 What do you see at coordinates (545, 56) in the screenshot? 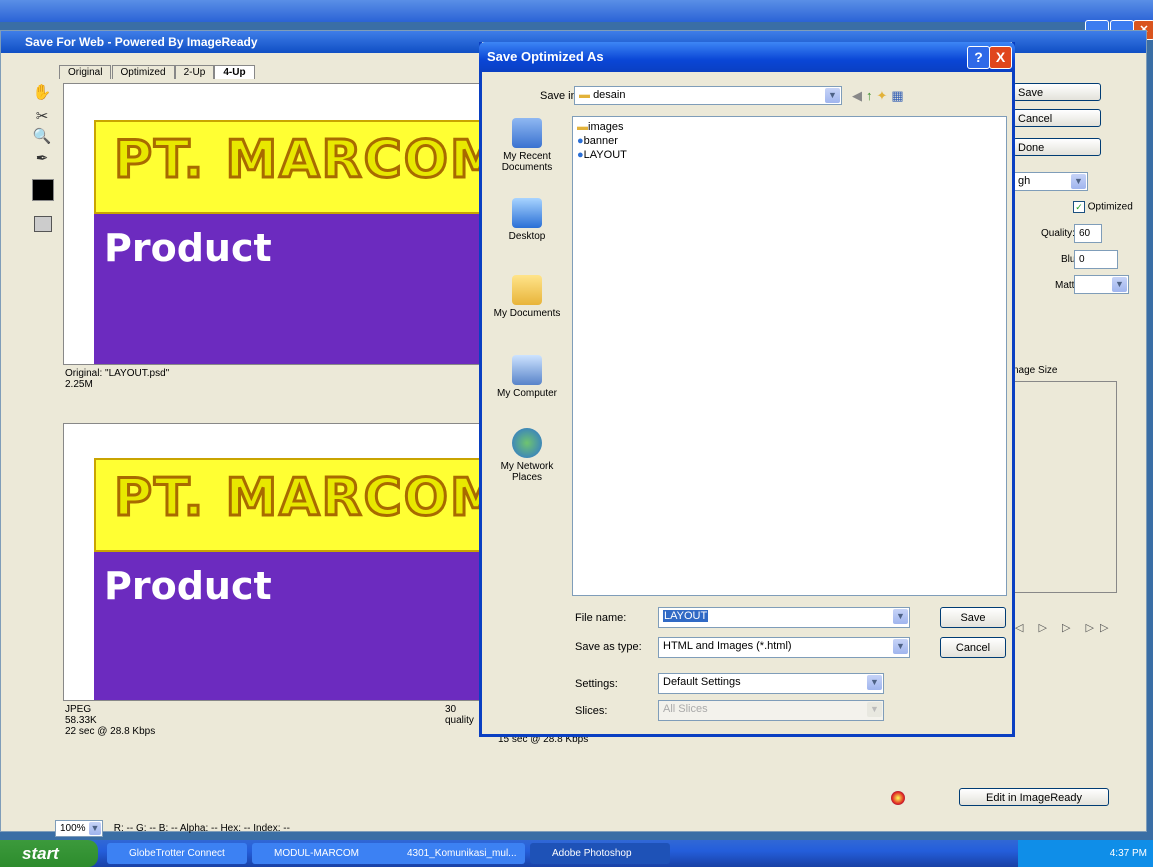
I see `dialog-title: Save Optimized As` at bounding box center [545, 56].